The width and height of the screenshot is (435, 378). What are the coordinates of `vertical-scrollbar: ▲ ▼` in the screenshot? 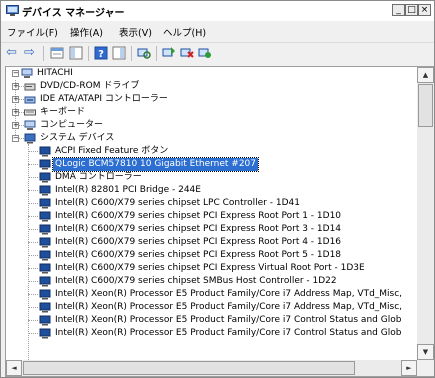 It's located at (425, 213).